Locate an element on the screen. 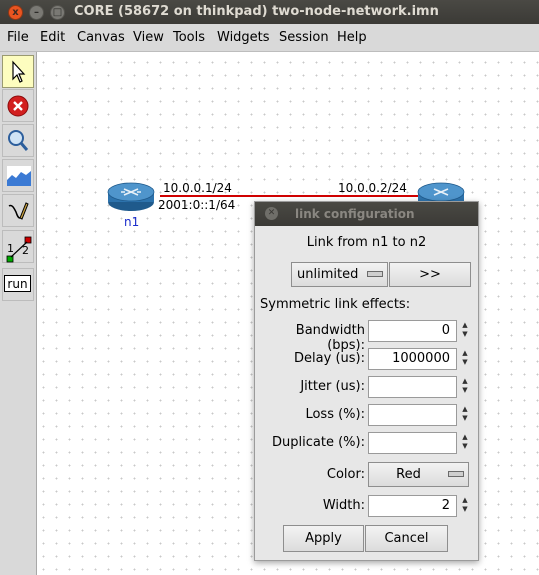 Image resolution: width=539 pixels, height=575 pixels. width-spinner: ▲ ▼ is located at coordinates (465, 505).